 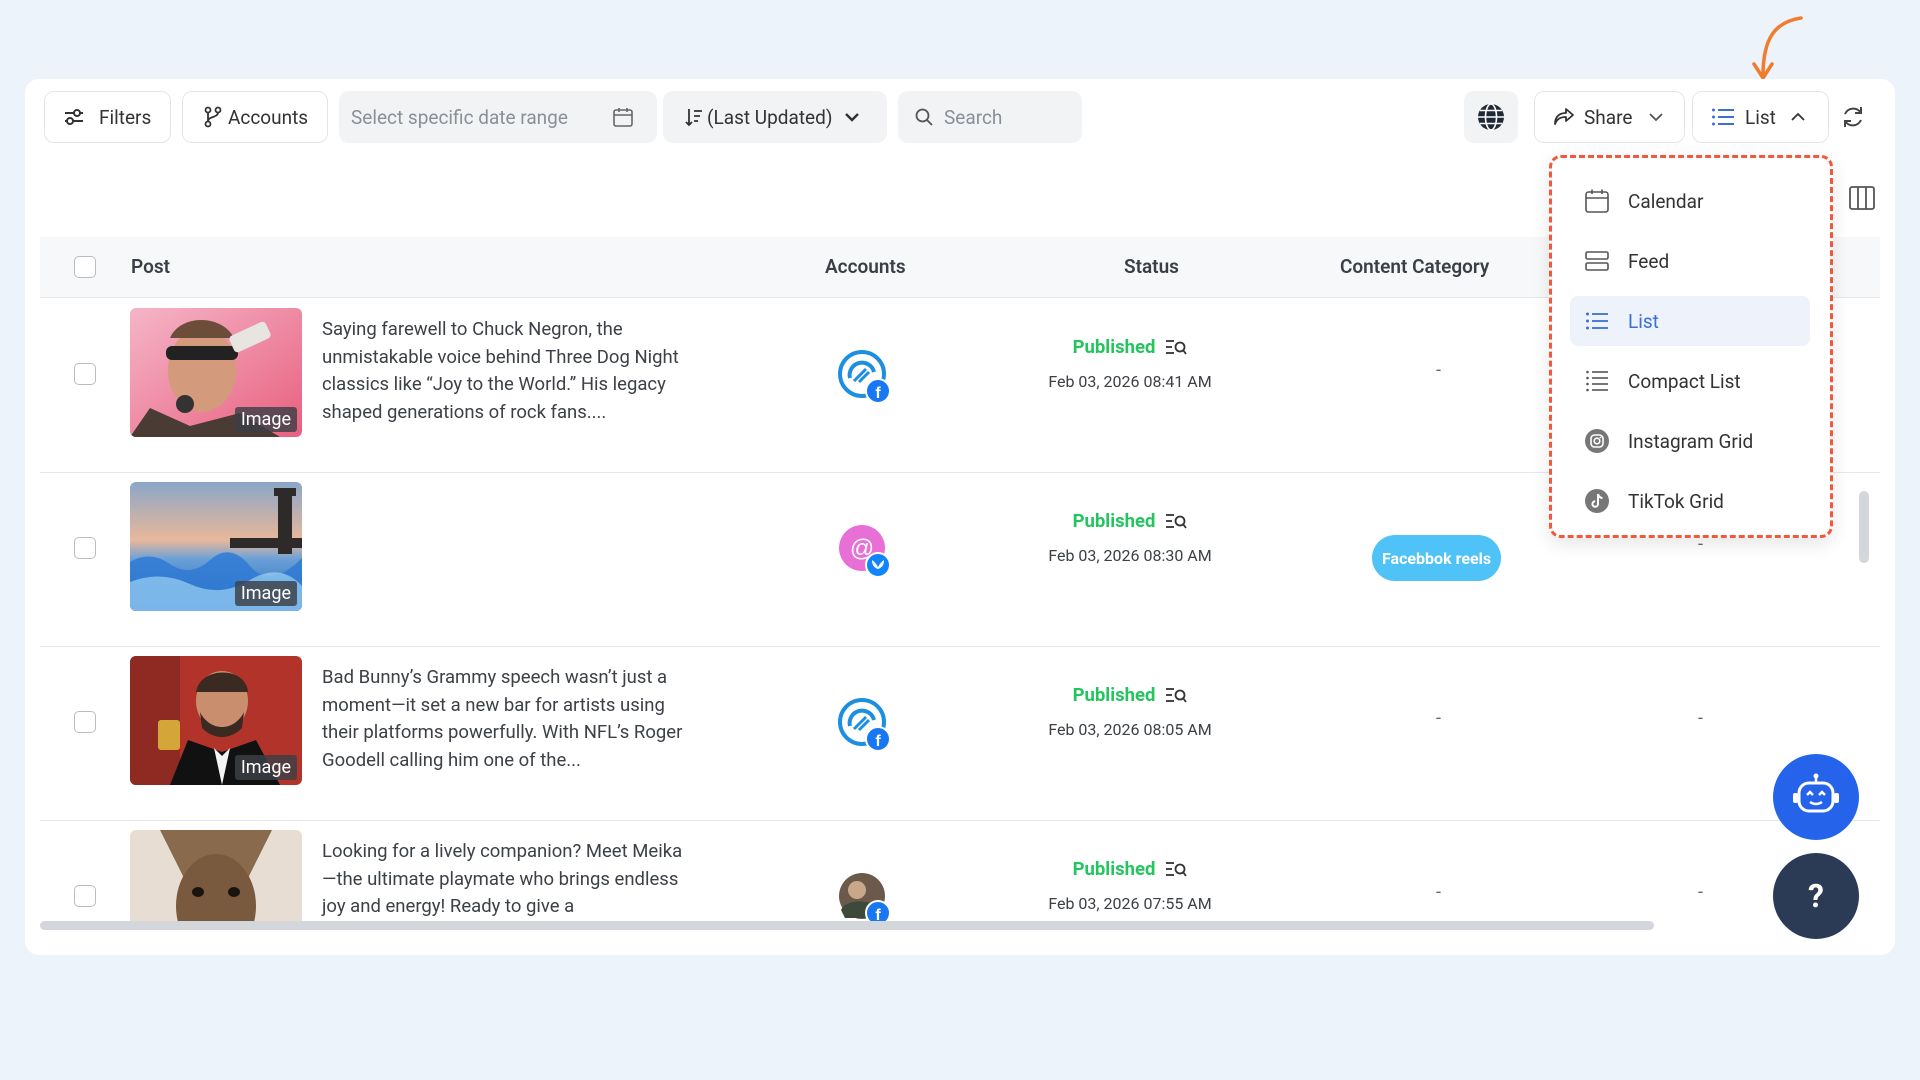 I want to click on sort-icon, so click(x=693, y=118).